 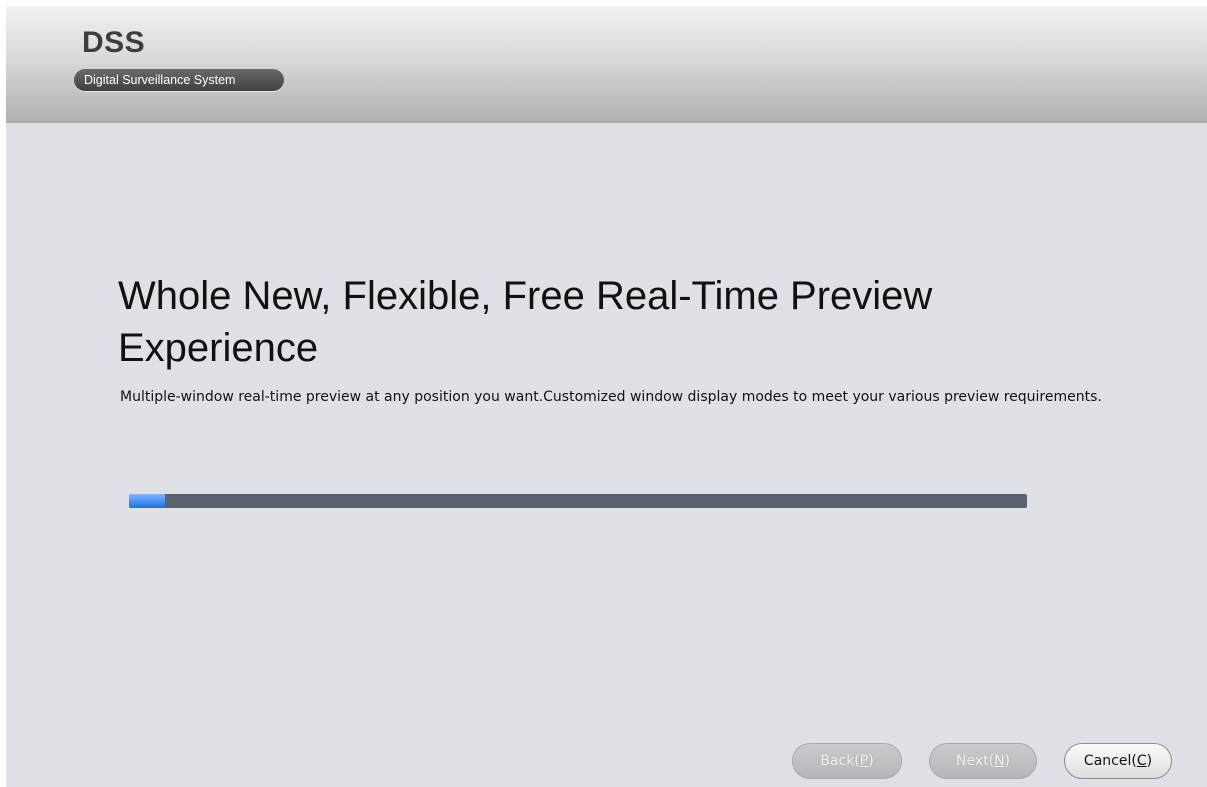 What do you see at coordinates (147, 501) in the screenshot?
I see `progress-bar-fill` at bounding box center [147, 501].